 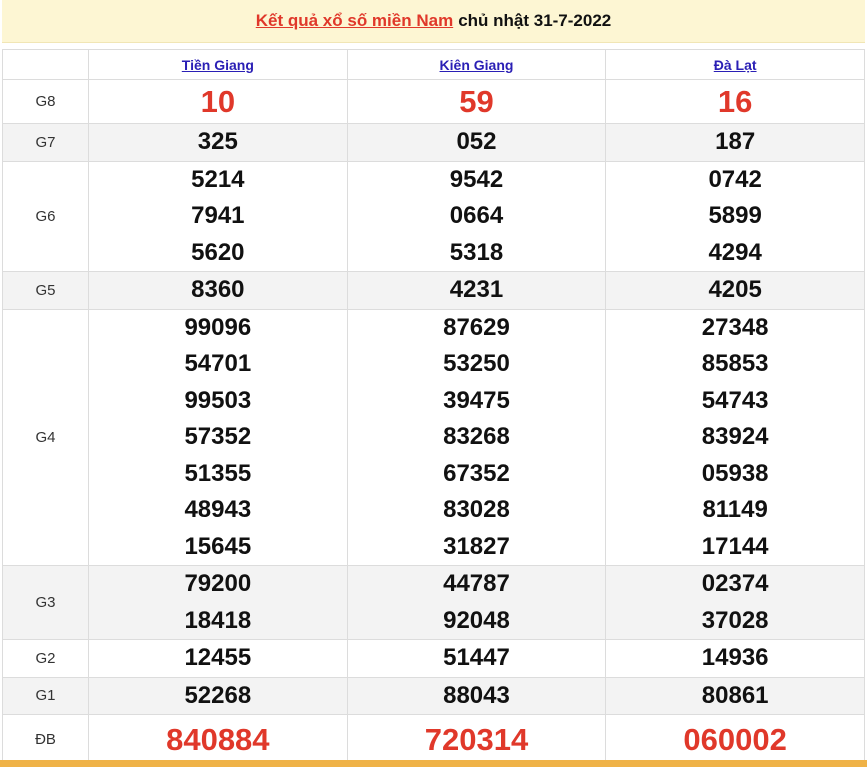 What do you see at coordinates (735, 620) in the screenshot?
I see `prize-number: 37028` at bounding box center [735, 620].